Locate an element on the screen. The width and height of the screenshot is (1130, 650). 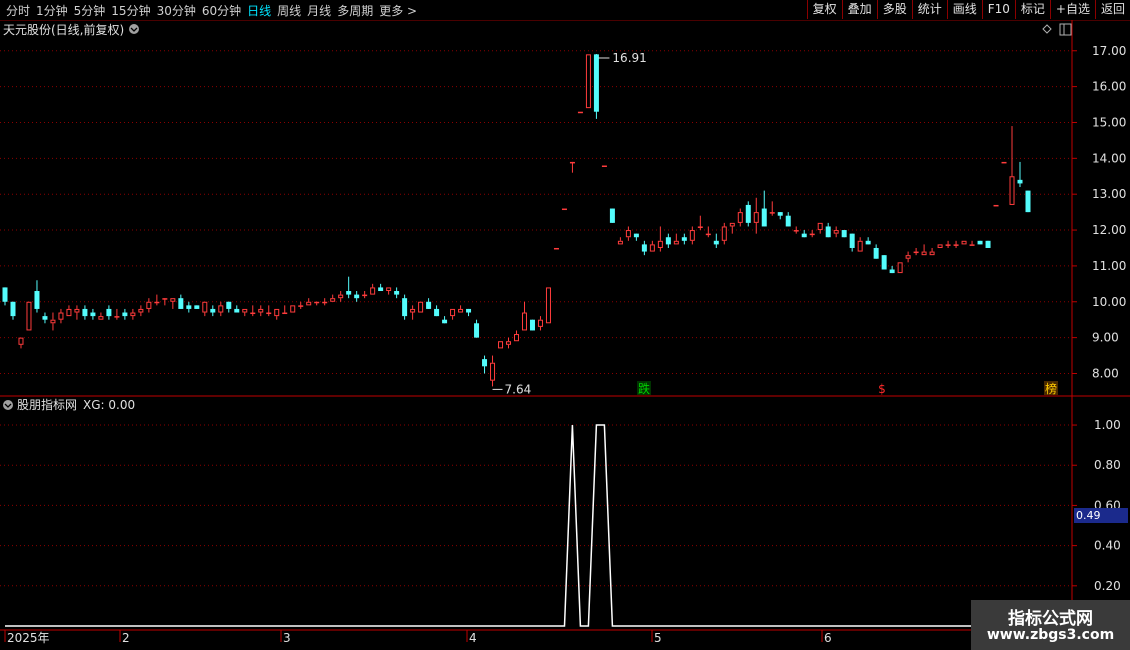
indicator-cursor-value: 0.49 is located at coordinates (1101, 515).